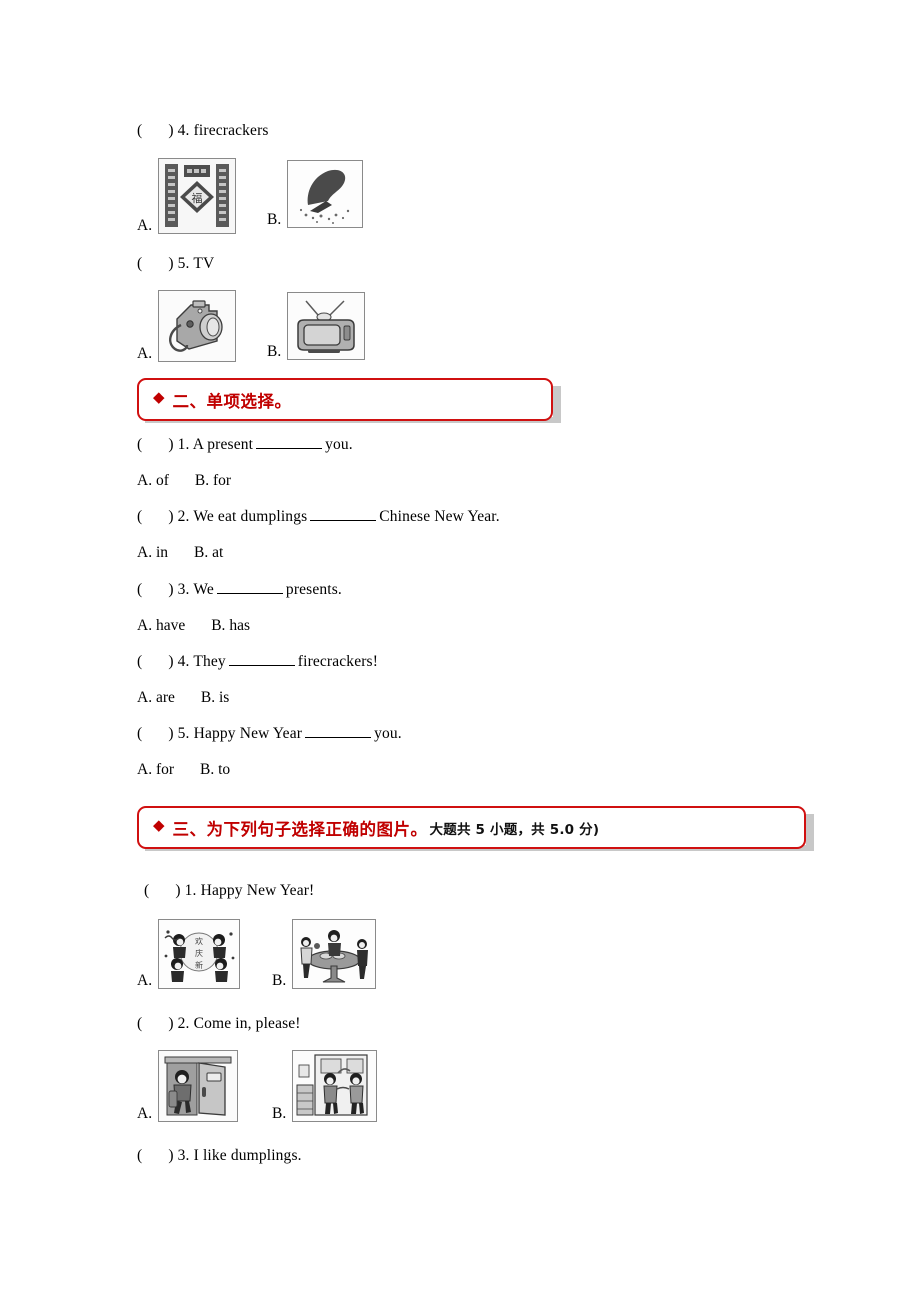 This screenshot has width=920, height=1302. I want to click on question-line-s1q4: () 4. firecrackers, so click(203, 131).